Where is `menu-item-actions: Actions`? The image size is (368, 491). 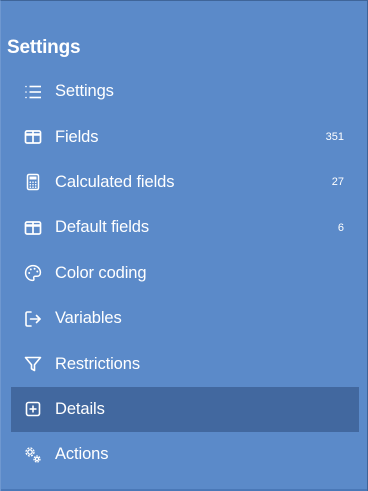 menu-item-actions: Actions is located at coordinates (185, 454).